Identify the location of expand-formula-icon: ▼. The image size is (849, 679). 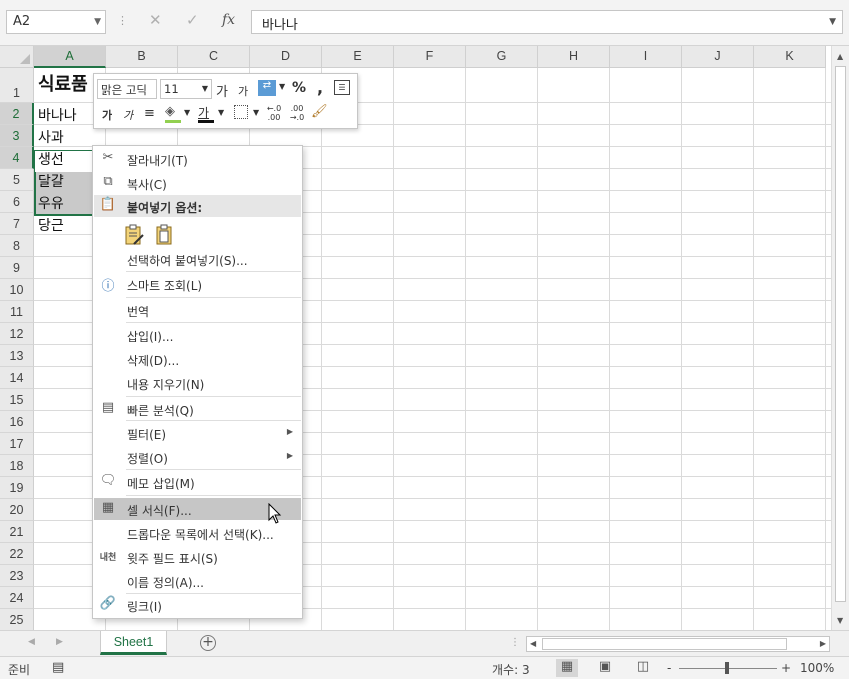
(832, 22).